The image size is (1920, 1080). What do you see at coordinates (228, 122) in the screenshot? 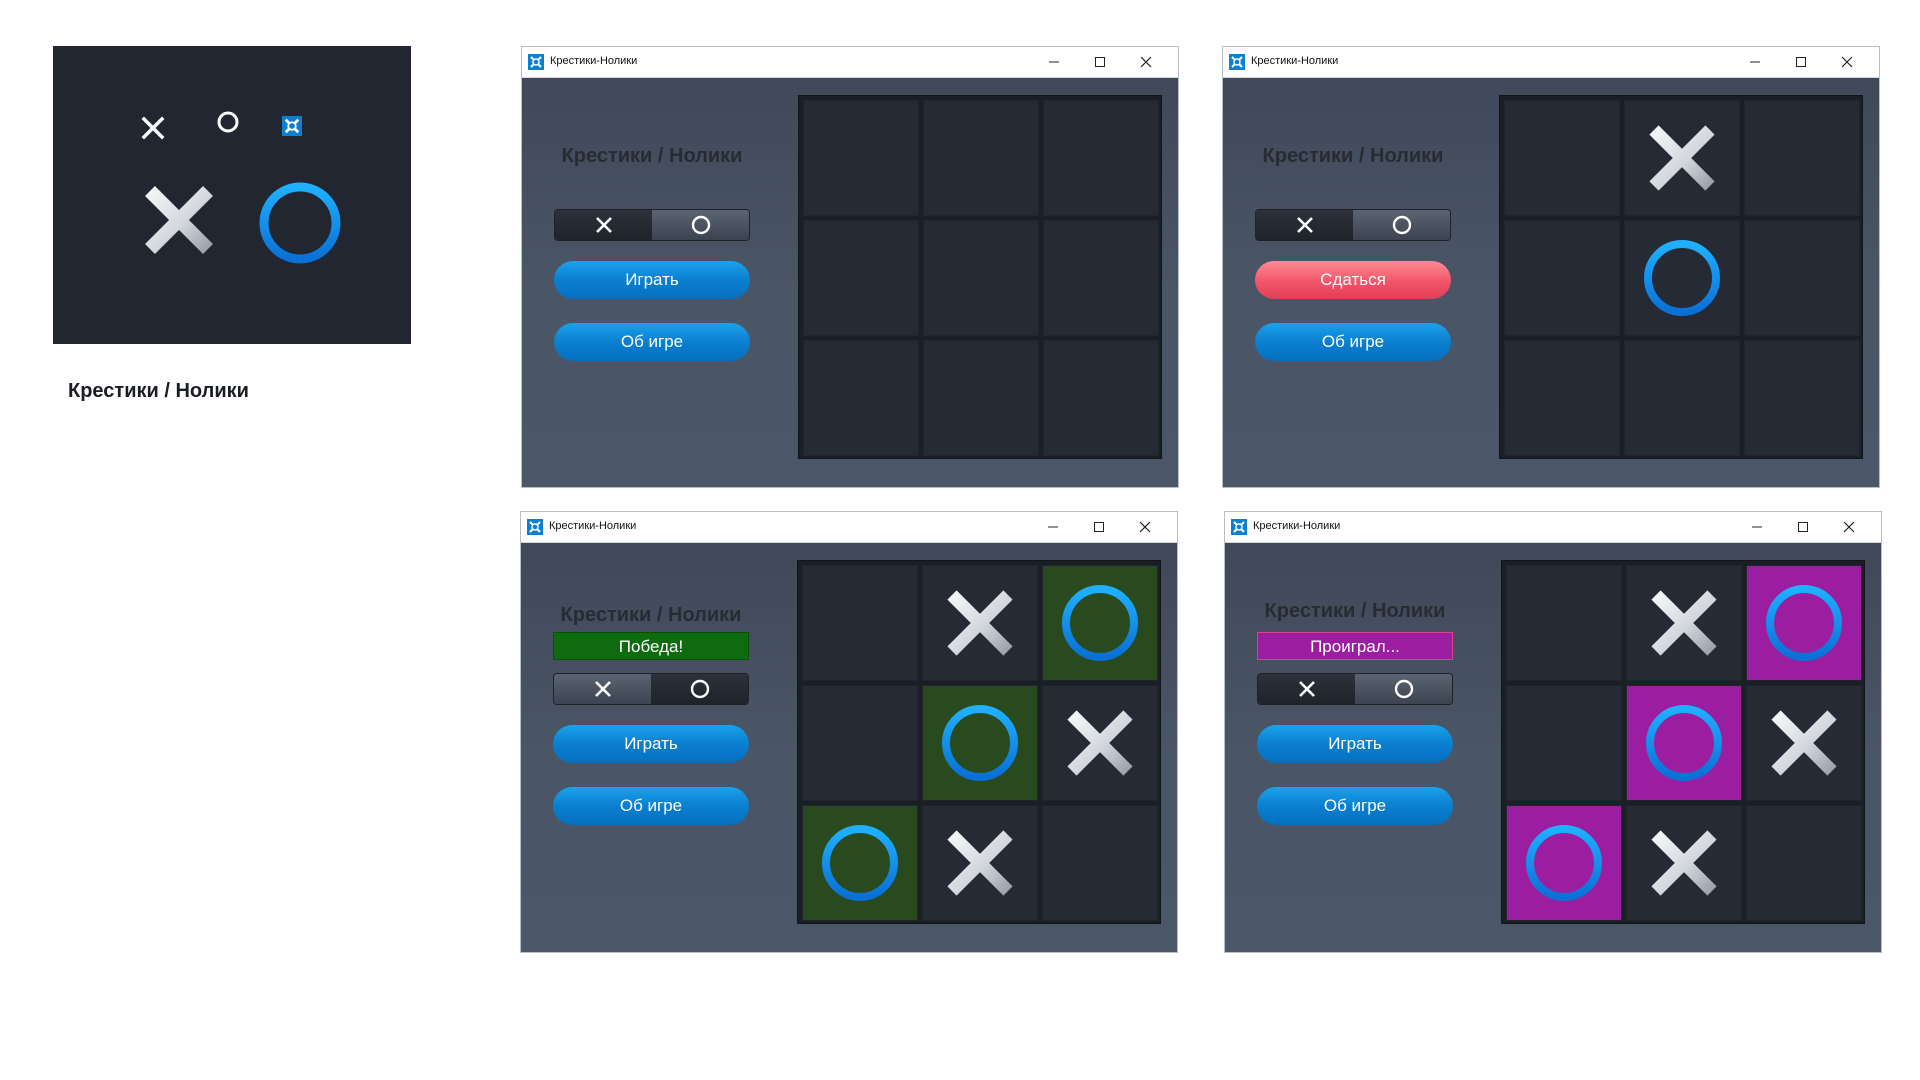
I see `small-circle-icon` at bounding box center [228, 122].